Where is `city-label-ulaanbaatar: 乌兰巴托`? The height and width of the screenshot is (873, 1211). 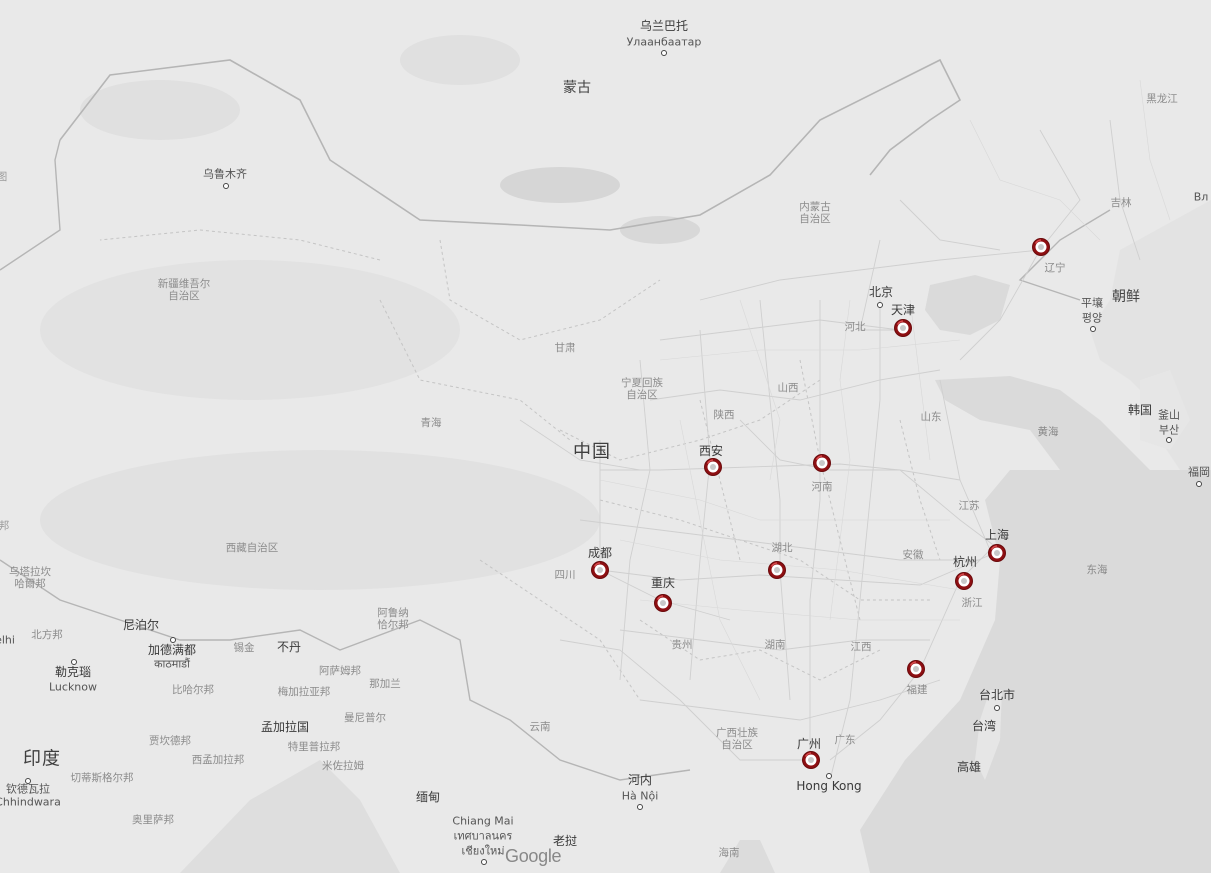
city-label-ulaanbaatar: 乌兰巴托 is located at coordinates (664, 26).